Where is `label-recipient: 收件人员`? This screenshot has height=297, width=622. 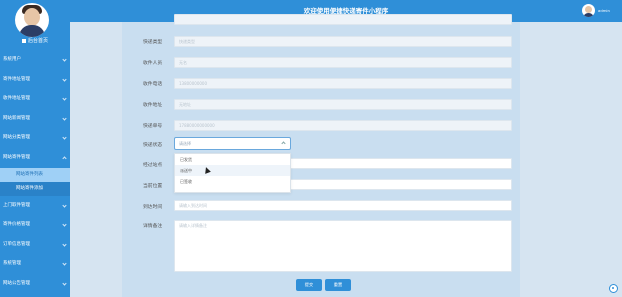
label-recipient: 收件人员 is located at coordinates (153, 63).